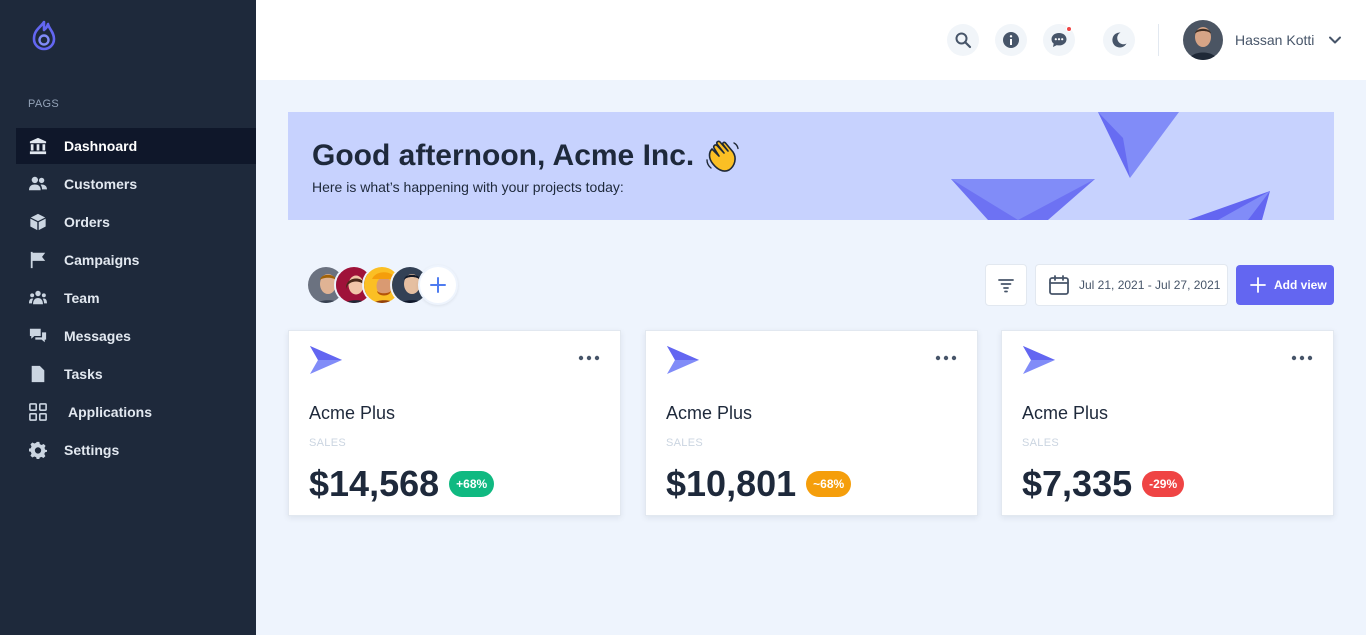 The height and width of the screenshot is (635, 1366). Describe the element at coordinates (101, 184) in the screenshot. I see `sidebar-item-label: Customers` at that location.